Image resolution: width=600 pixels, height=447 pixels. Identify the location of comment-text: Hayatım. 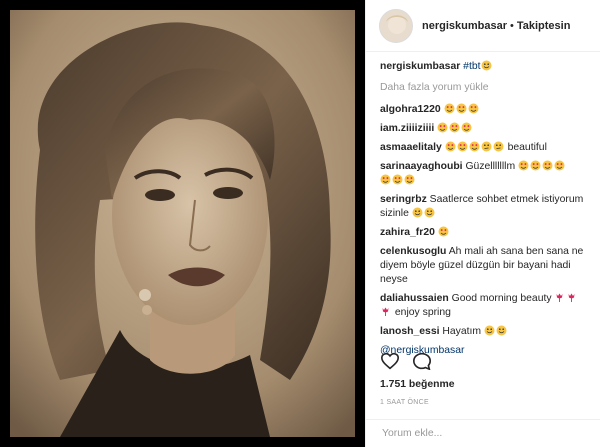
(462, 331).